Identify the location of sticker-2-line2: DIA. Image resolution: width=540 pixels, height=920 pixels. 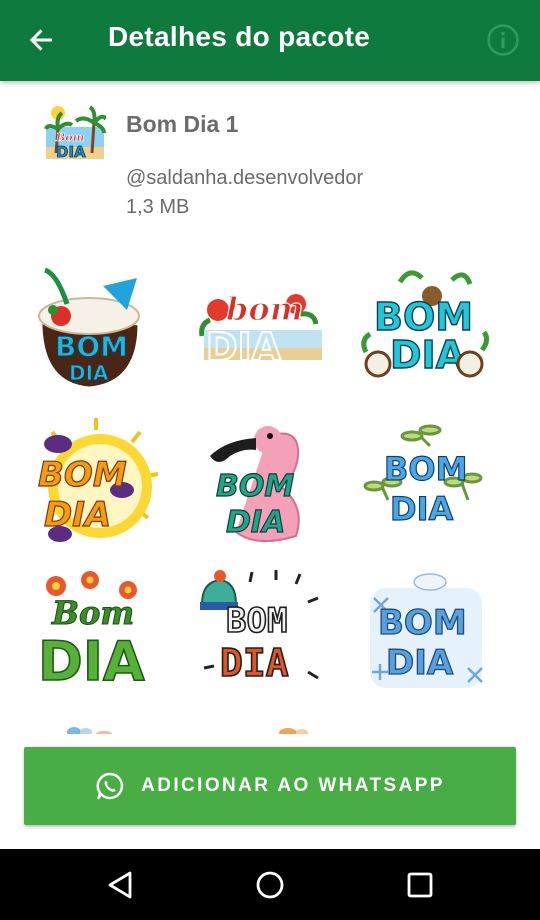
(244, 347).